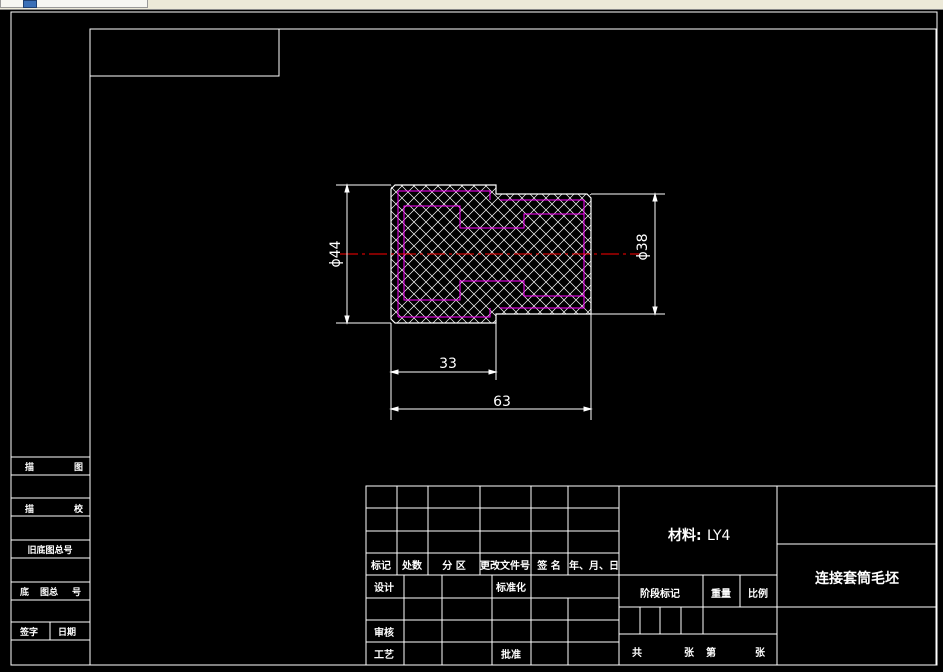  I want to click on dim-length-63: 63, so click(502, 402).